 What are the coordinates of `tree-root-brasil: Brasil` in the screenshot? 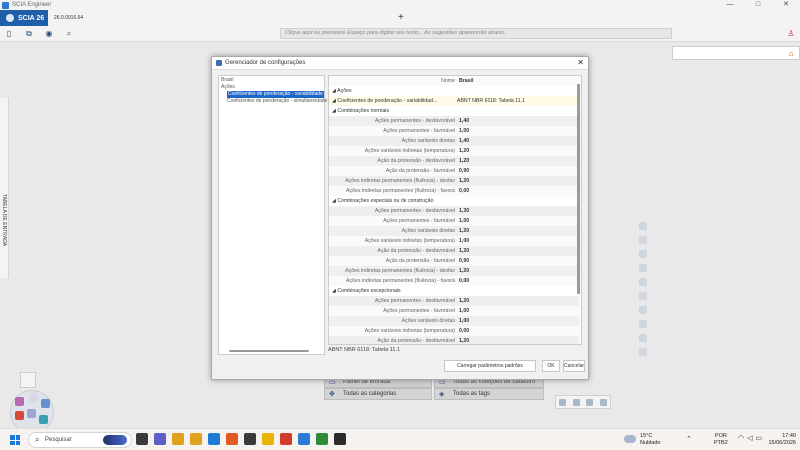 It's located at (227, 80).